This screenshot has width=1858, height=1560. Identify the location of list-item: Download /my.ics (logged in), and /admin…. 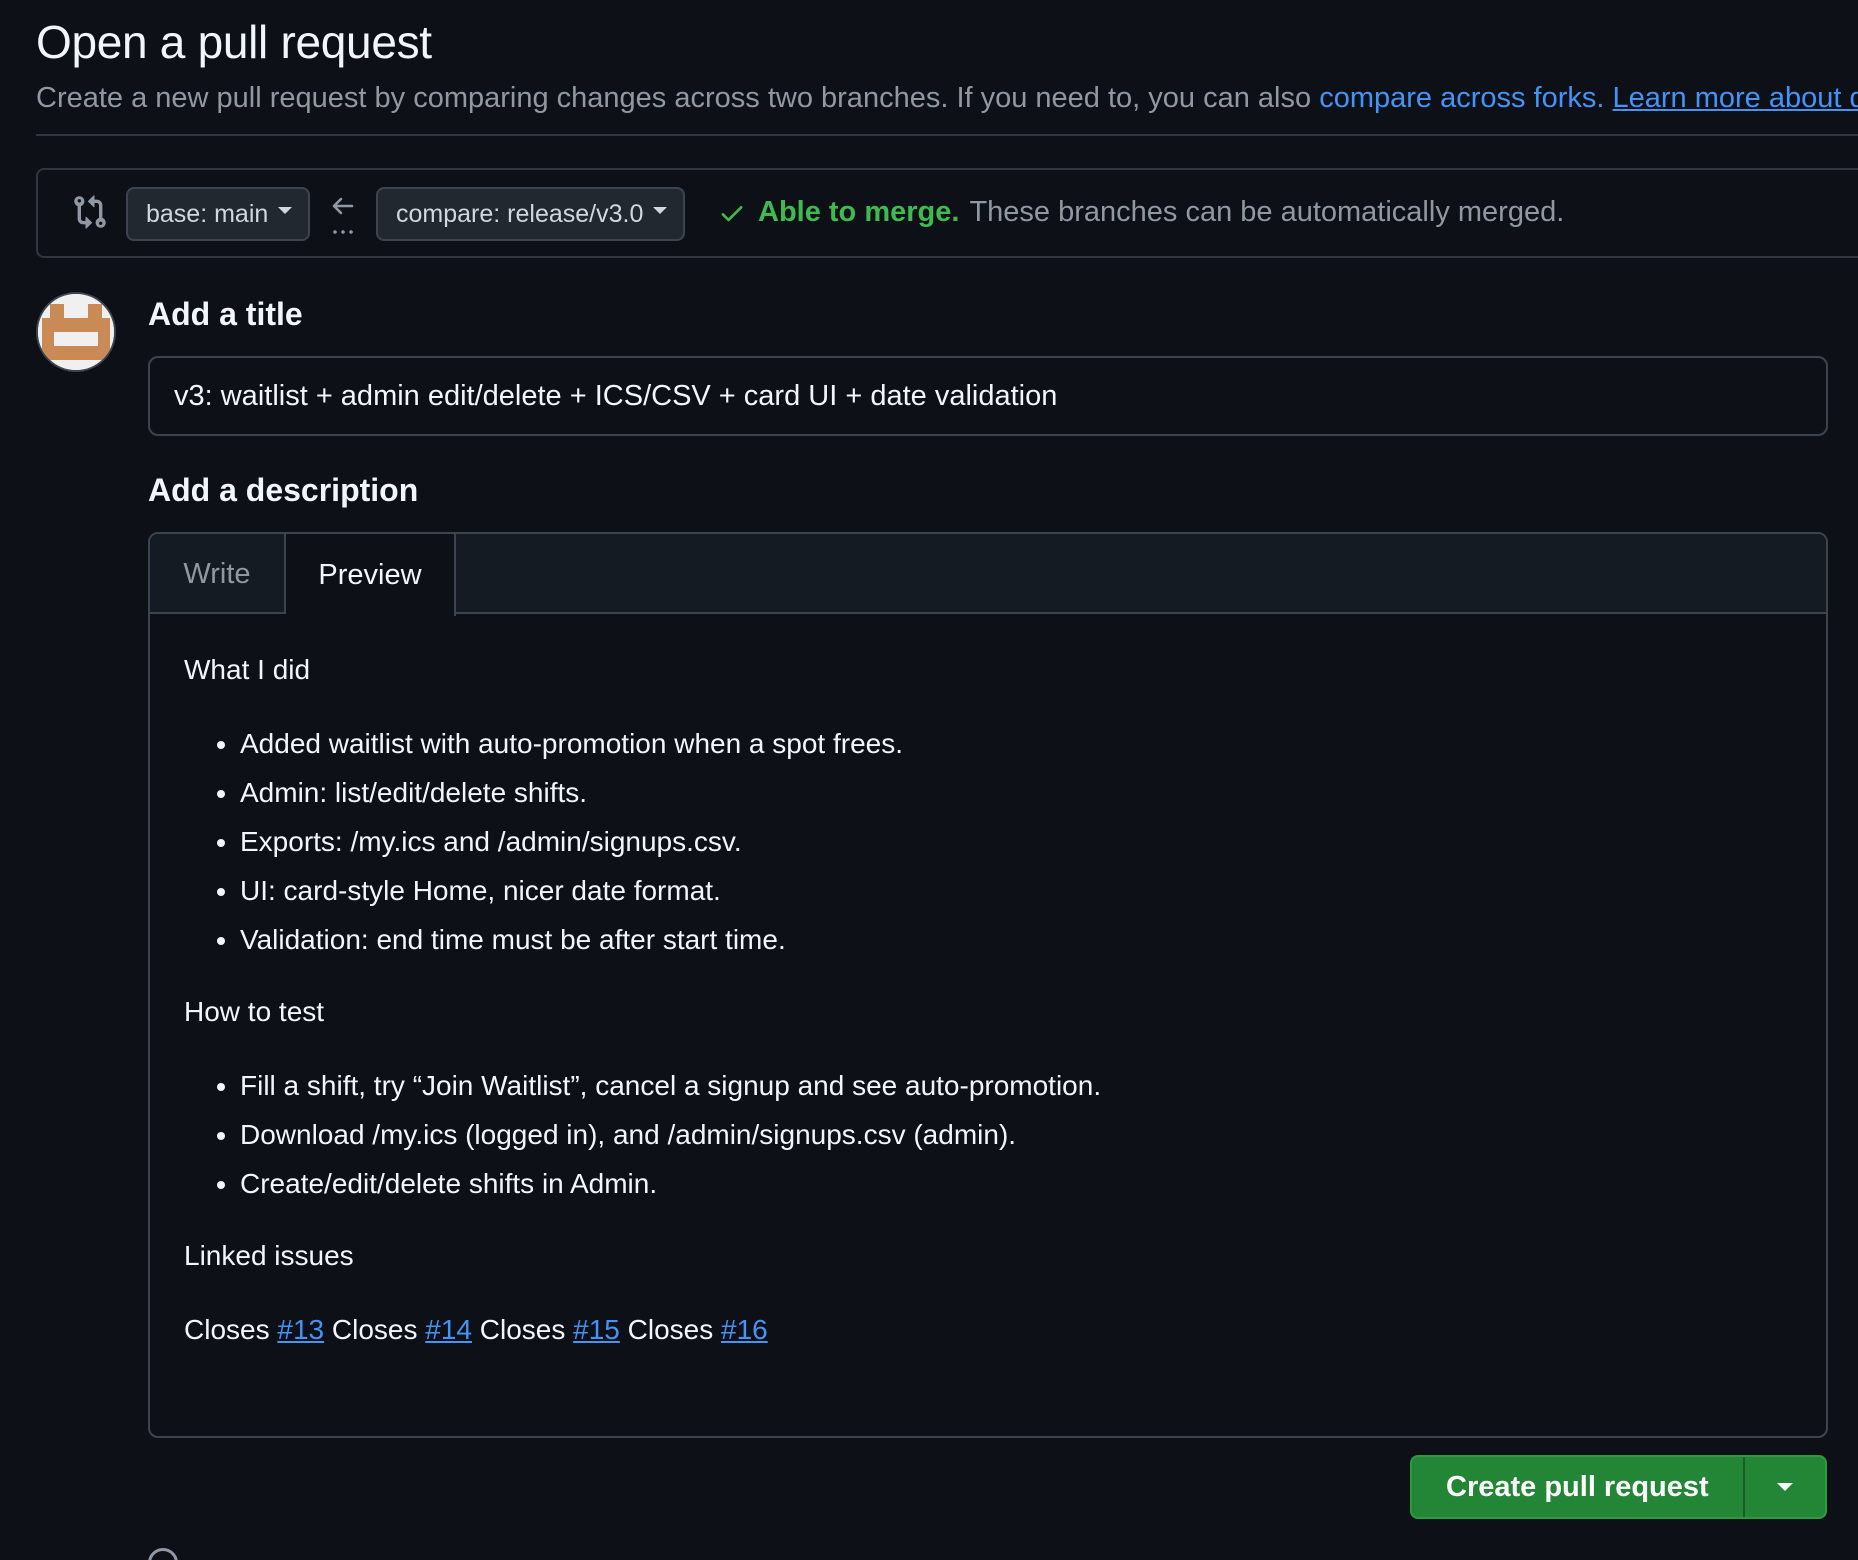
(1016, 1135).